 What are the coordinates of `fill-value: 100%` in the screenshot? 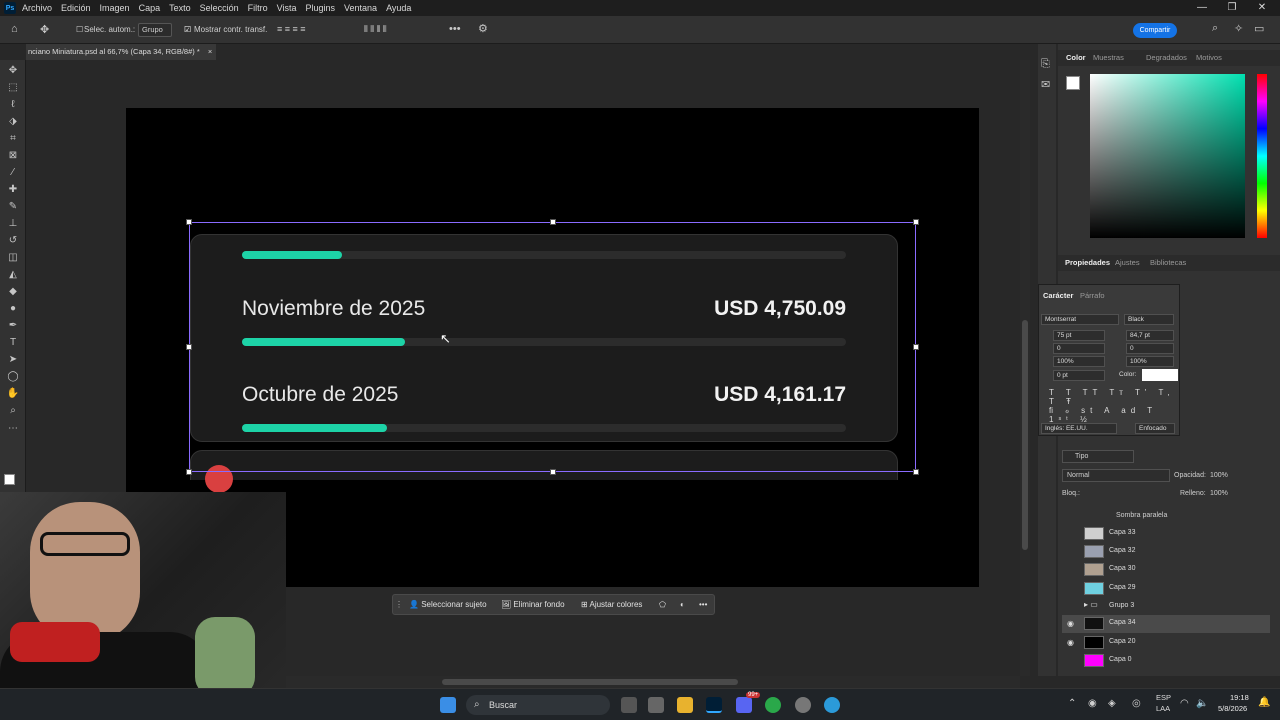 It's located at (1219, 493).